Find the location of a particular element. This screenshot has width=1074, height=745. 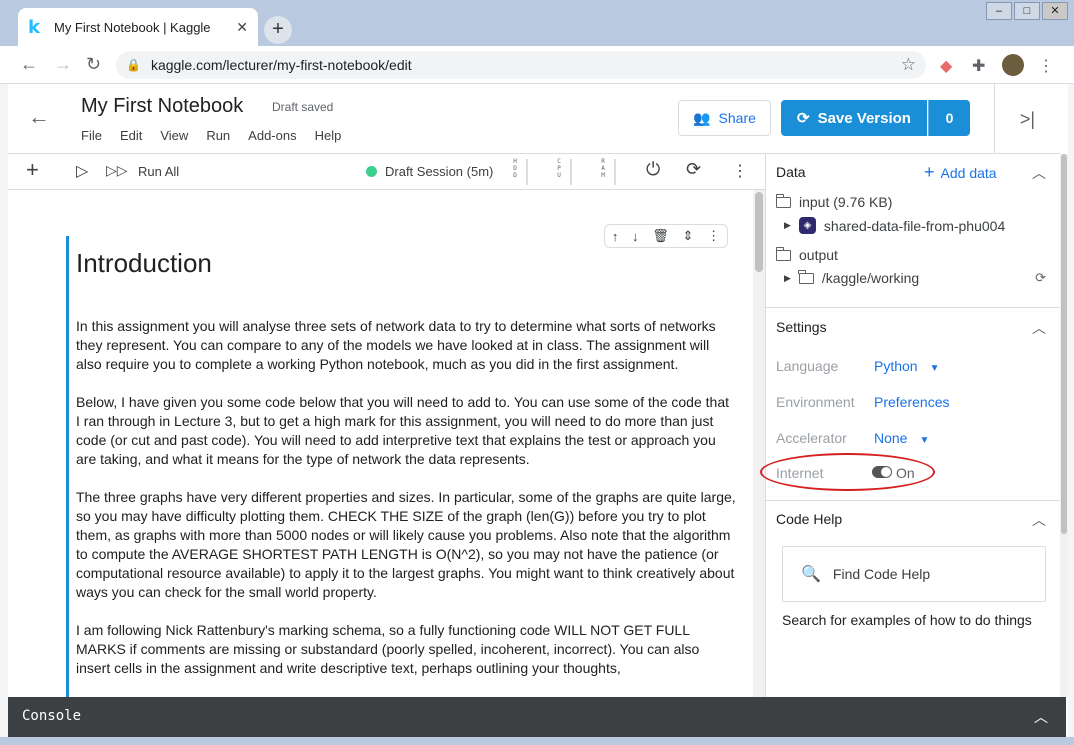

window-close-button: ✕ is located at coordinates (1055, 11).